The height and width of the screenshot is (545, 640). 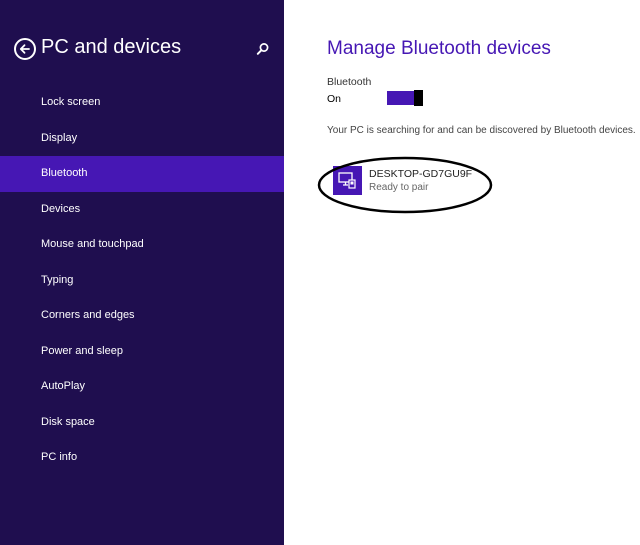 I want to click on nav-item-corners-and-edges: Corners and edges, so click(x=142, y=316).